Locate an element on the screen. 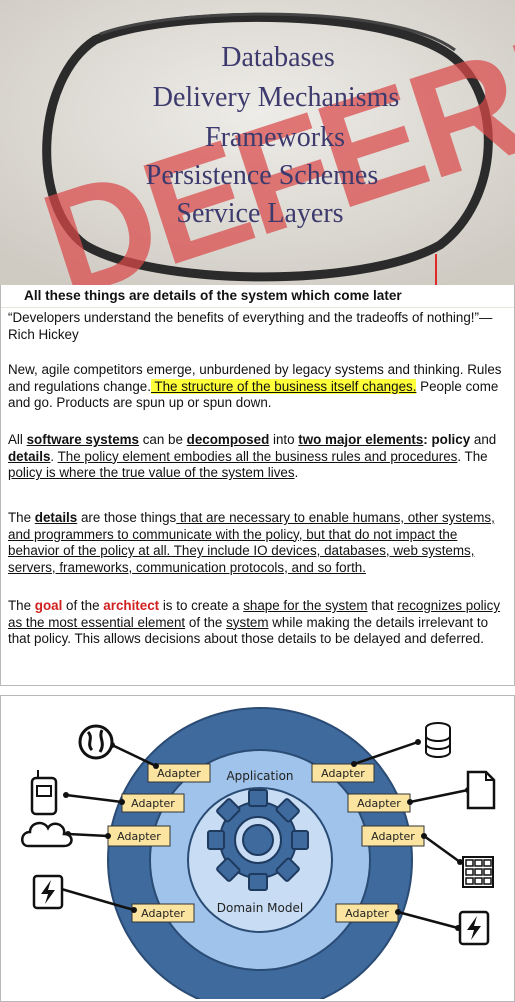 This screenshot has height=1002, width=515. database-icon is located at coordinates (438, 740).